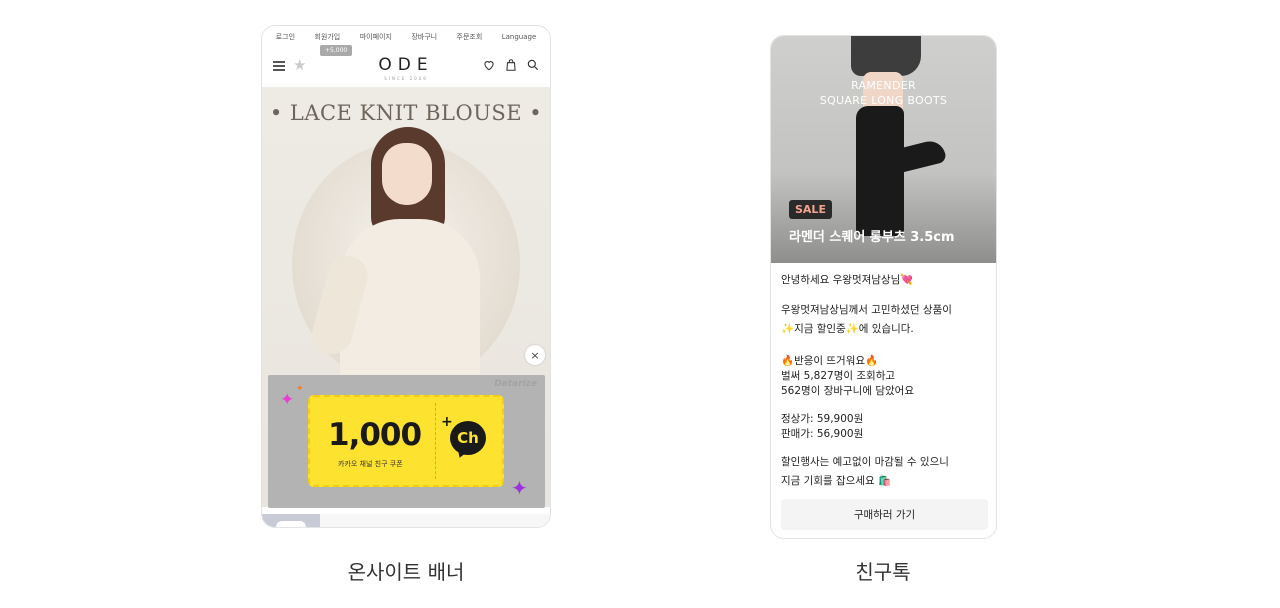  I want to click on bottom-strip, so click(406, 520).